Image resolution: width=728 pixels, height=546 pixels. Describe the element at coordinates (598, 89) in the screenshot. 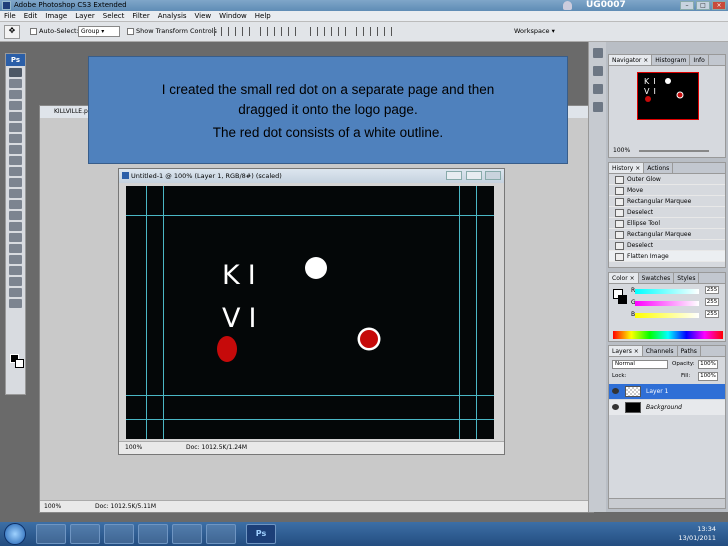

I see `tool-presets-panel-icon` at that location.